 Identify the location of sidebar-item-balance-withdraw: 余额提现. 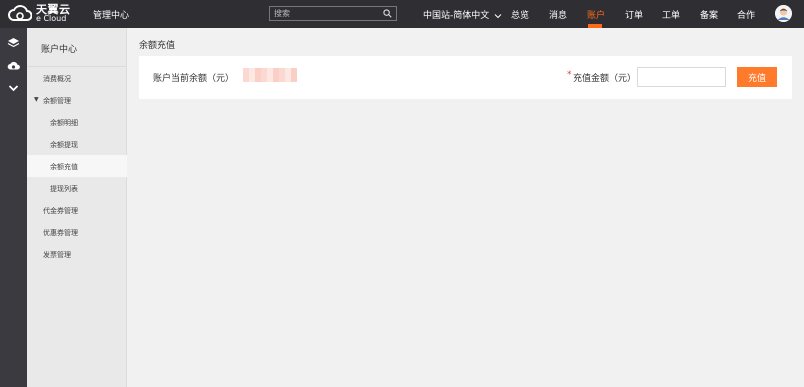
(77, 144).